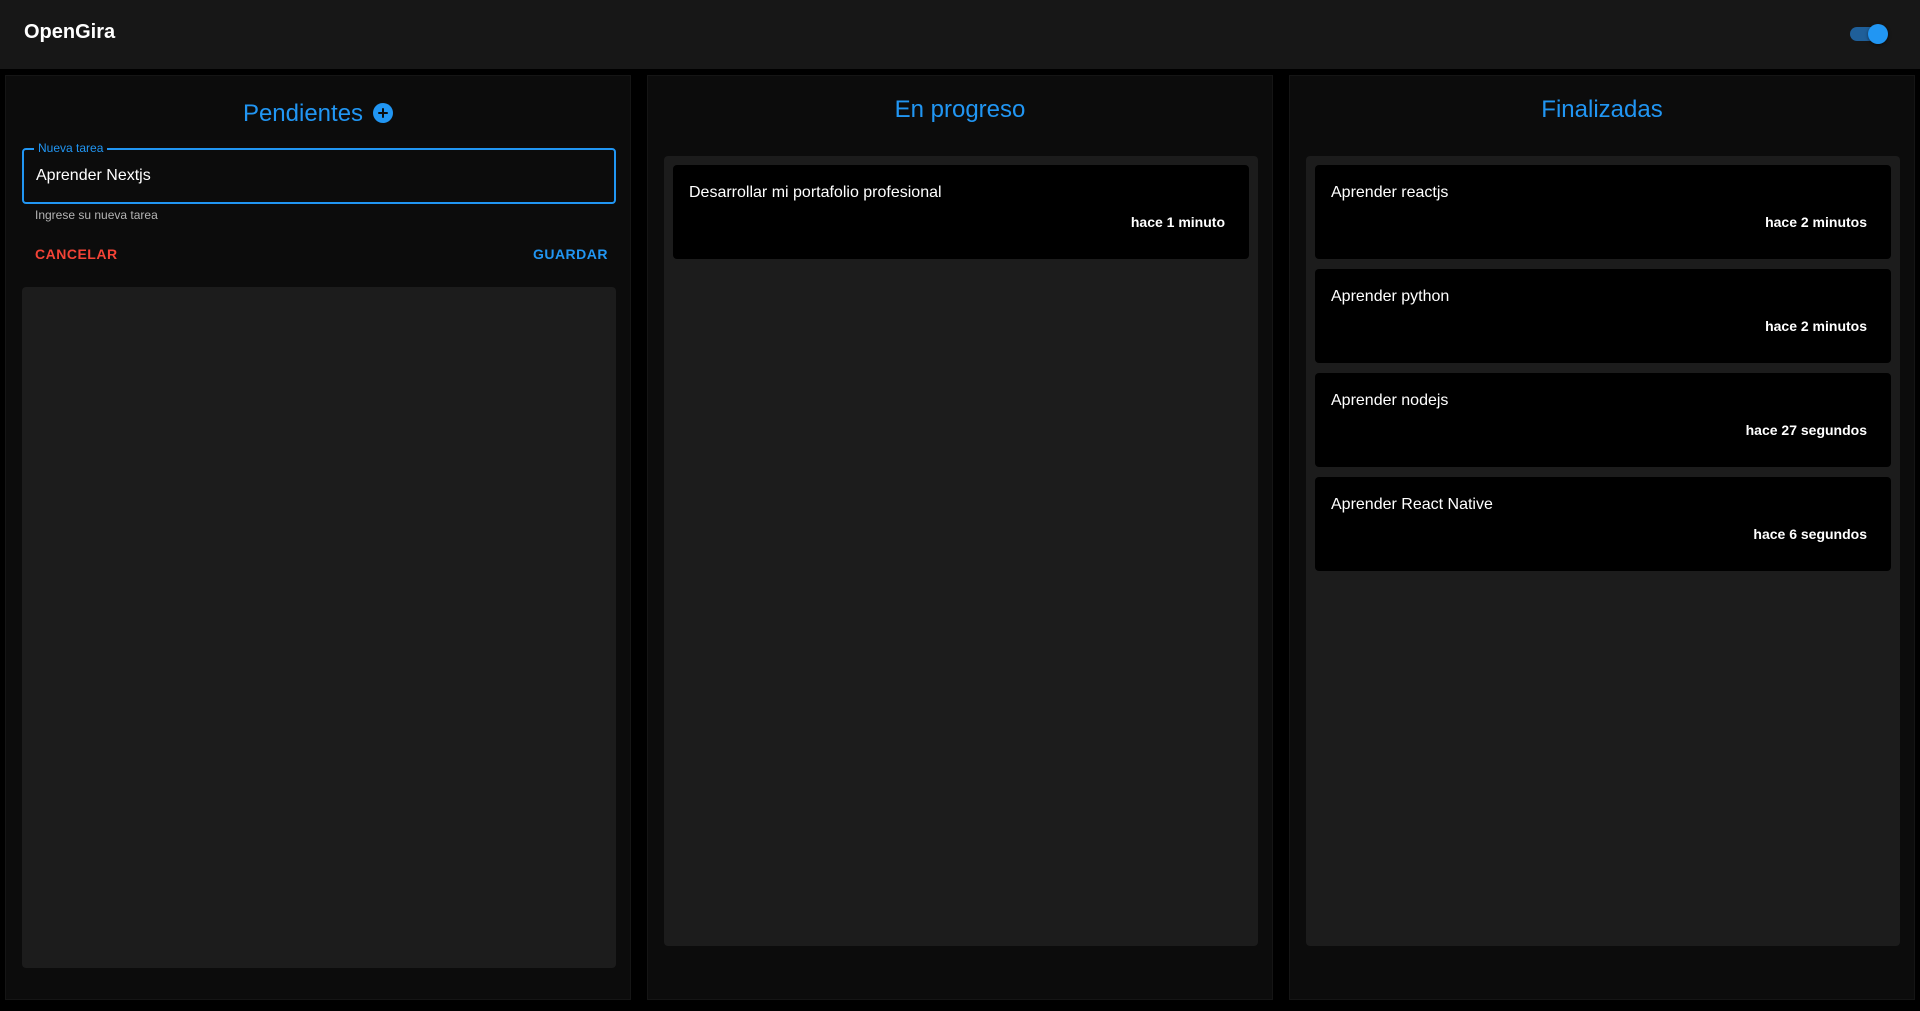 This screenshot has height=1011, width=1920. Describe the element at coordinates (570, 254) in the screenshot. I see `save-button: GUARDAR` at that location.